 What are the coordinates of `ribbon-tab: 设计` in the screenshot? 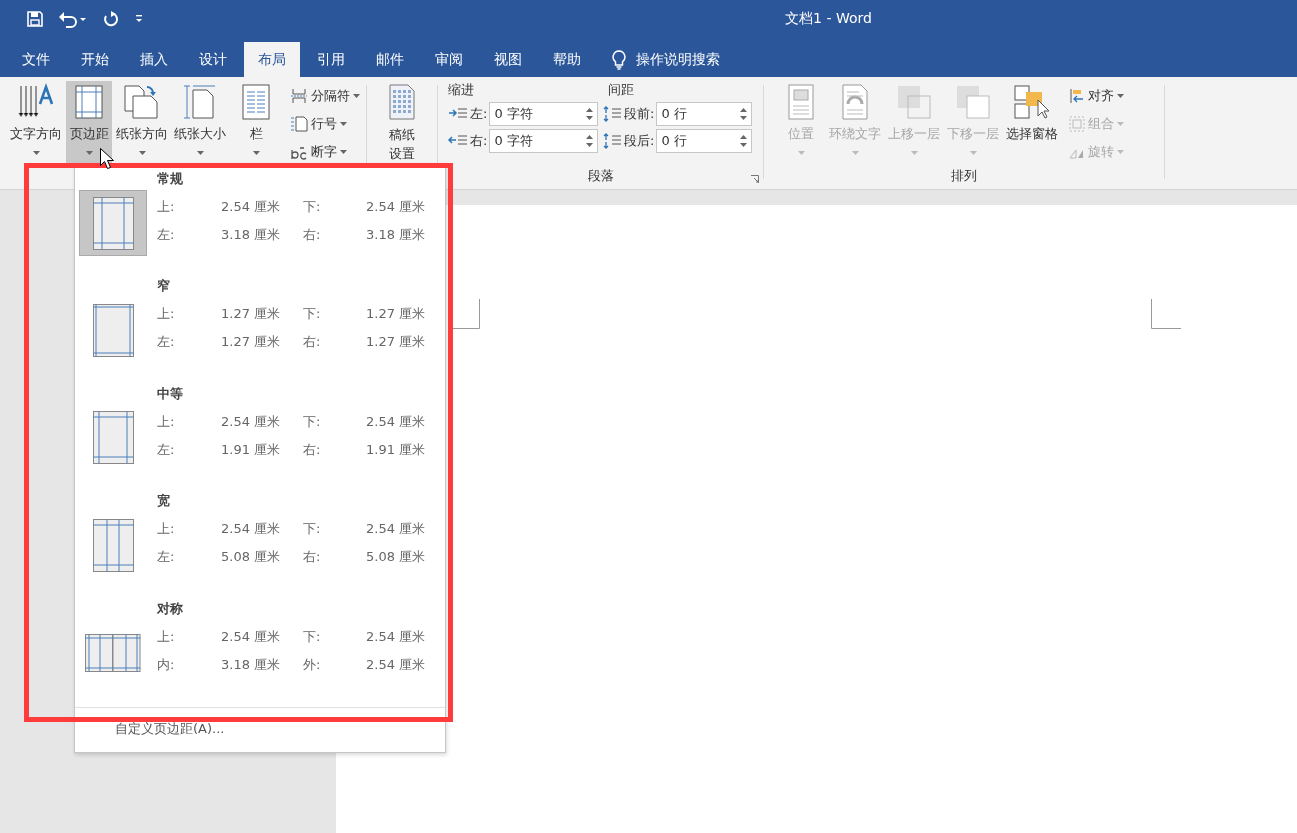 It's located at (213, 59).